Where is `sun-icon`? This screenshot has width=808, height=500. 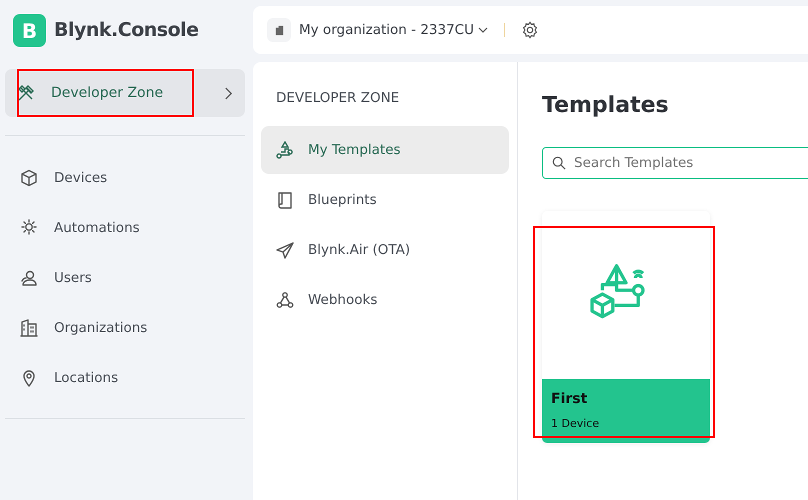
sun-icon is located at coordinates (29, 228).